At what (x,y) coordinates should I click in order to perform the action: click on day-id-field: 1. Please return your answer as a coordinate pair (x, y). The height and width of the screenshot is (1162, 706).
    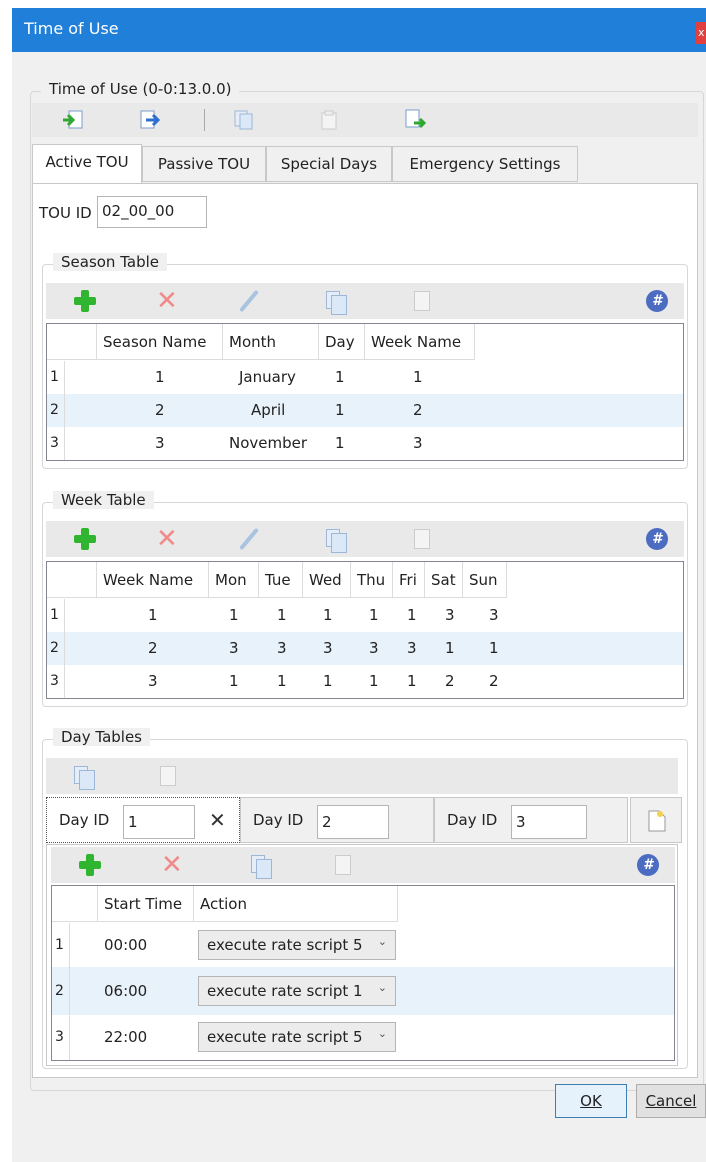
    Looking at the image, I should click on (159, 822).